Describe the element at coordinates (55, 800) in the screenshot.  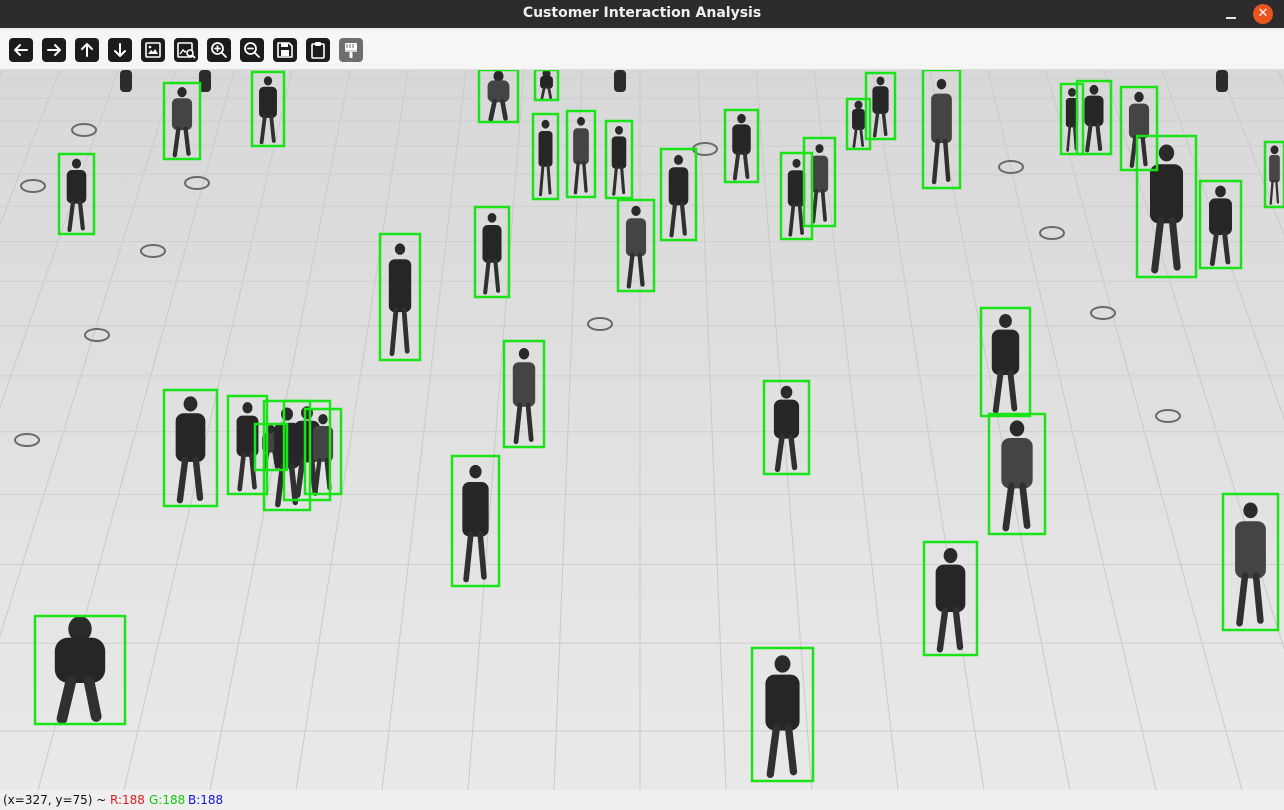
I see `cursor-coordinates: (x=327, y=75) ~` at that location.